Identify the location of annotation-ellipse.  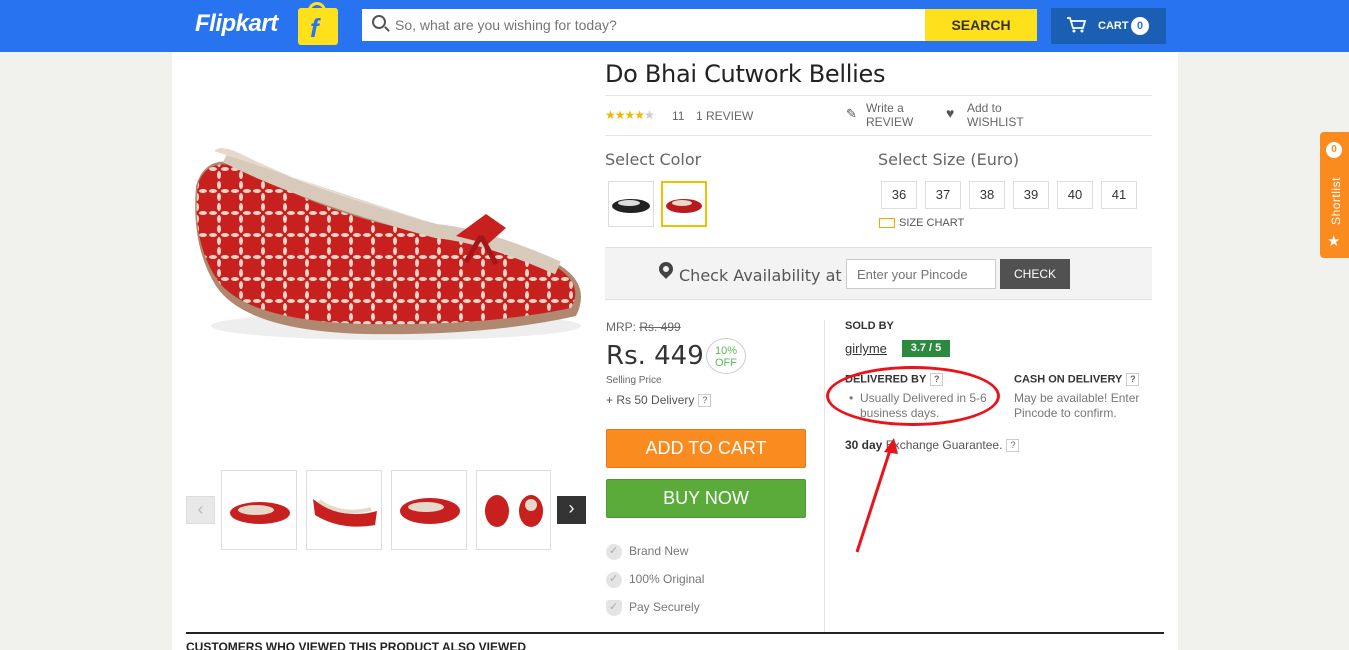
(913, 396).